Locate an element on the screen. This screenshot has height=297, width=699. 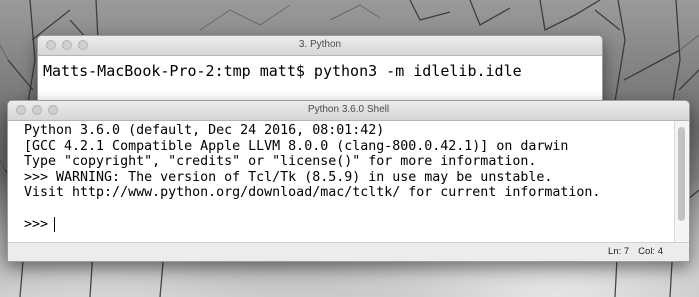
idle-titlebar: Python 3.6.0 Shell is located at coordinates (348, 111).